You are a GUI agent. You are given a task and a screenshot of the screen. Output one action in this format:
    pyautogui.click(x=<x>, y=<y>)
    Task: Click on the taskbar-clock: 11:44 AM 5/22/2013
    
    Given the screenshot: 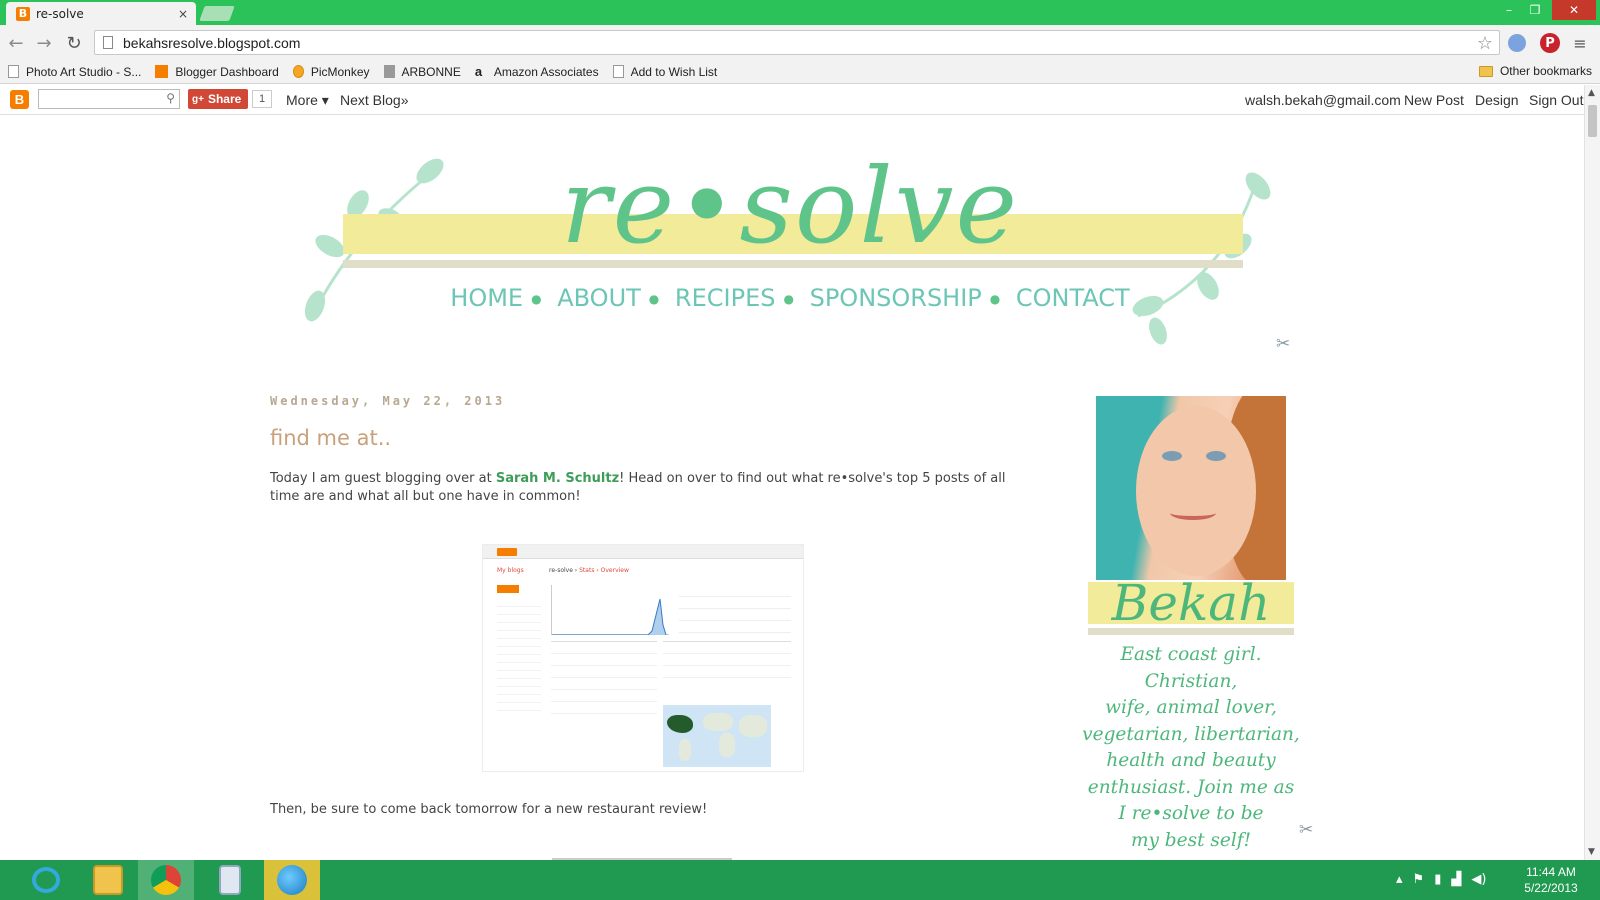 What is the action you would take?
    pyautogui.click(x=1551, y=880)
    